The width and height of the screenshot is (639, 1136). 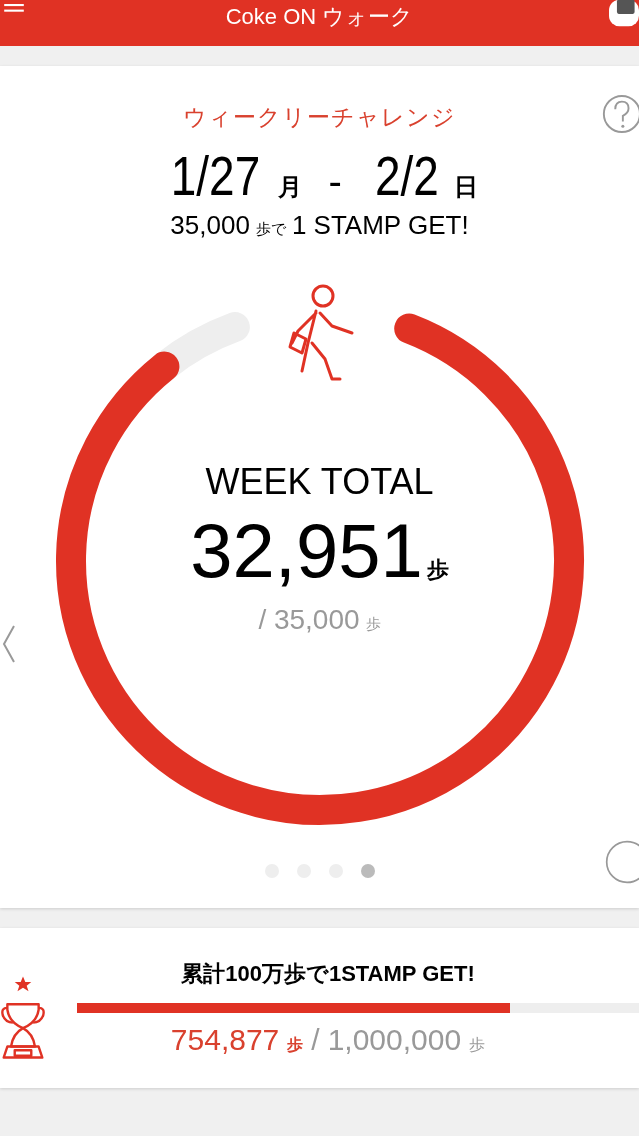 I want to click on trophy-icon, so click(x=23, y=1018).